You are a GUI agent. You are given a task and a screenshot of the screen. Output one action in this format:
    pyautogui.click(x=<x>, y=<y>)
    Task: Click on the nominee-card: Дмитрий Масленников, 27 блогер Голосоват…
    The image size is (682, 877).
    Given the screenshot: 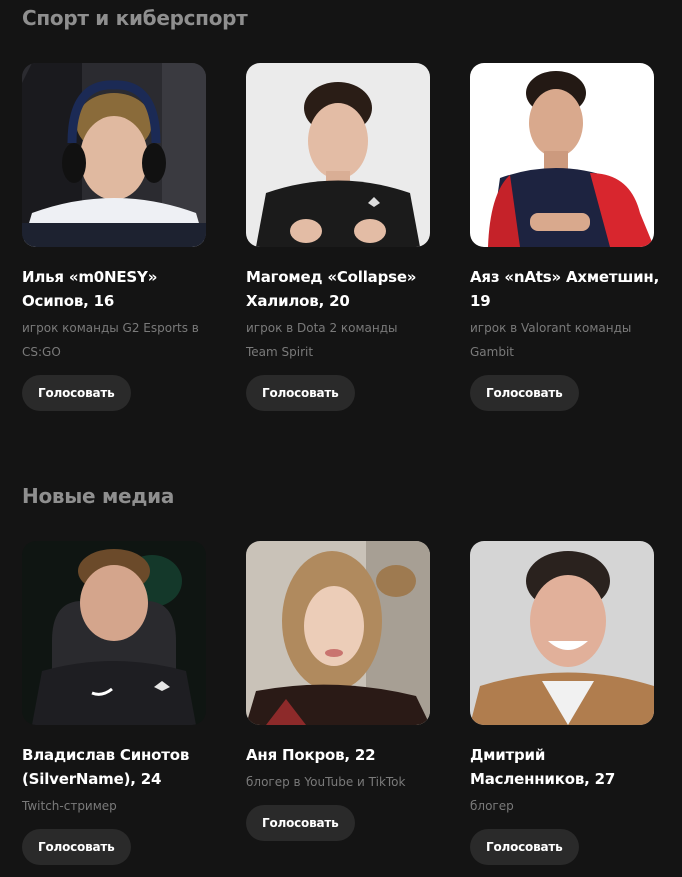 What is the action you would take?
    pyautogui.click(x=570, y=703)
    